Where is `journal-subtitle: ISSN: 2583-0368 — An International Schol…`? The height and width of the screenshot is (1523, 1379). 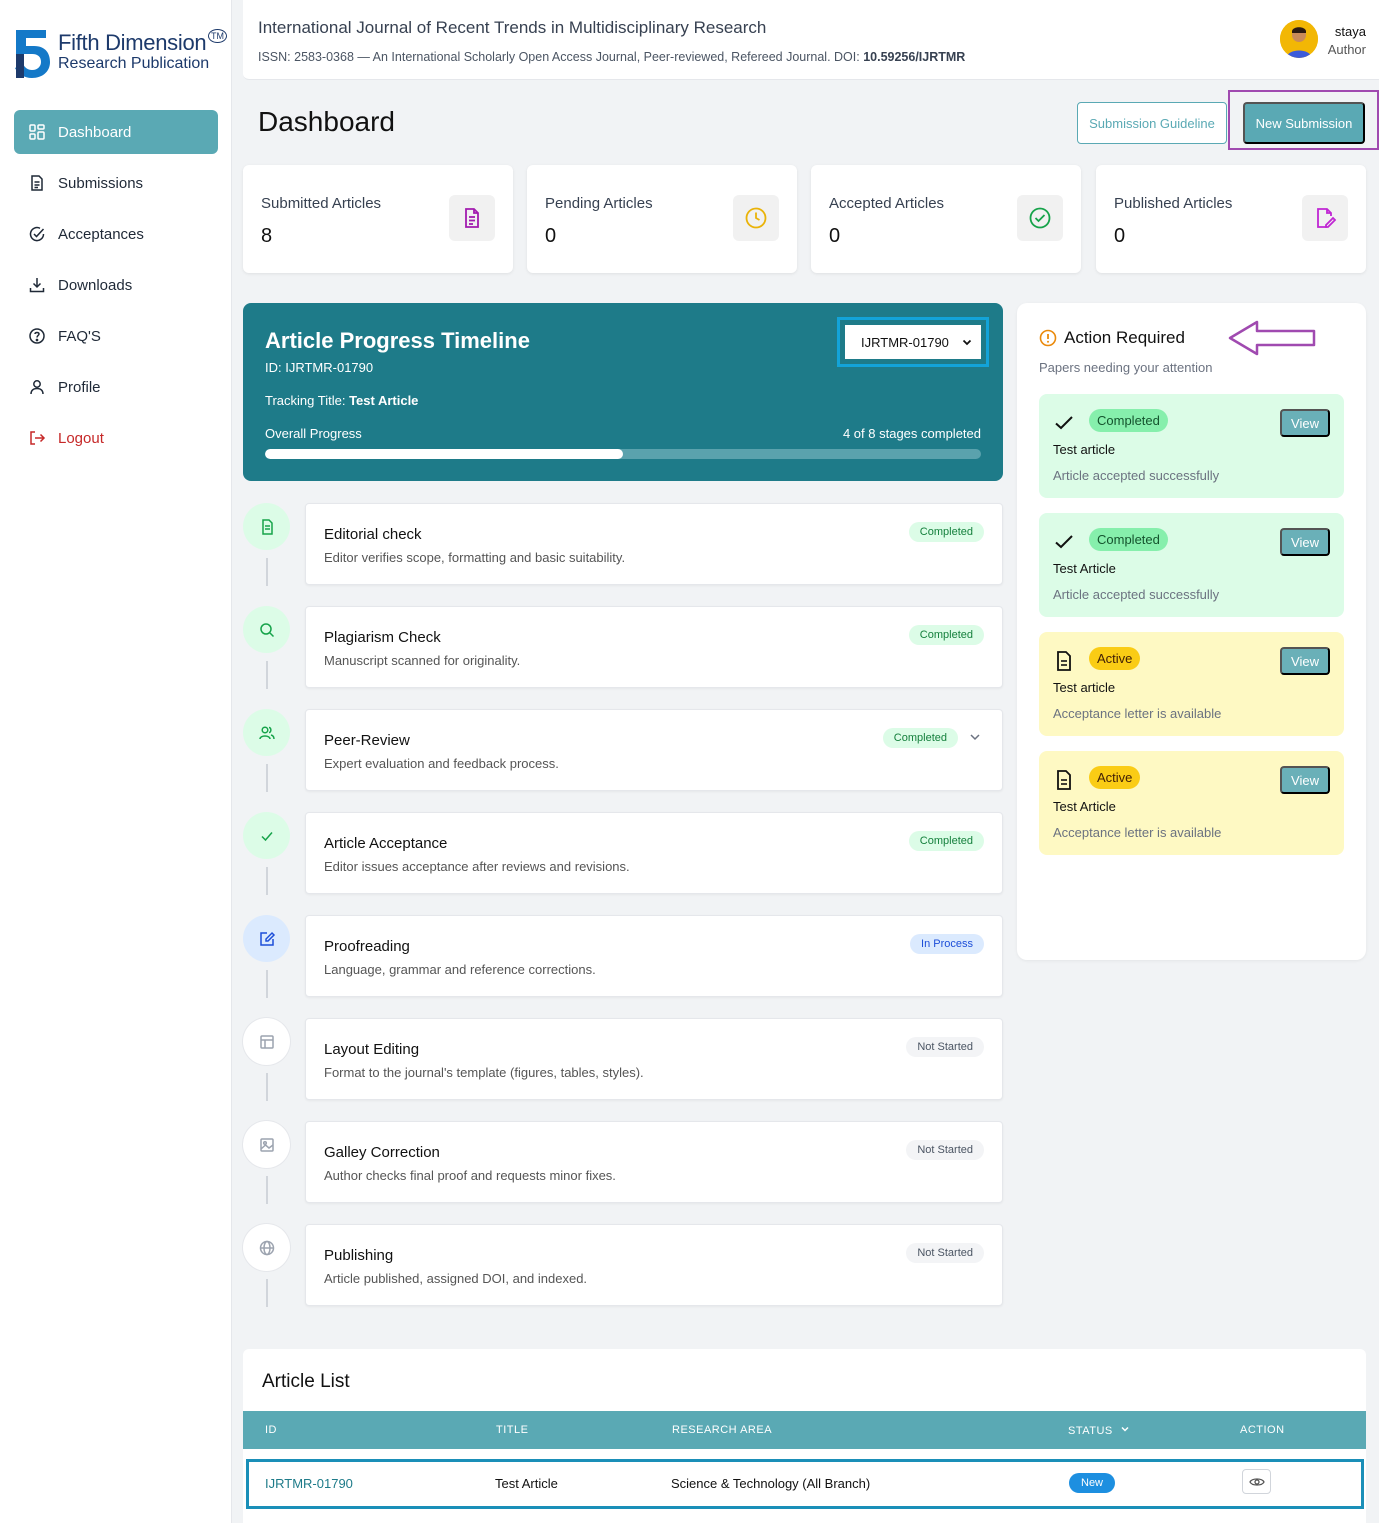
journal-subtitle: ISSN: 2583-0368 — An International Schol… is located at coordinates (611, 57).